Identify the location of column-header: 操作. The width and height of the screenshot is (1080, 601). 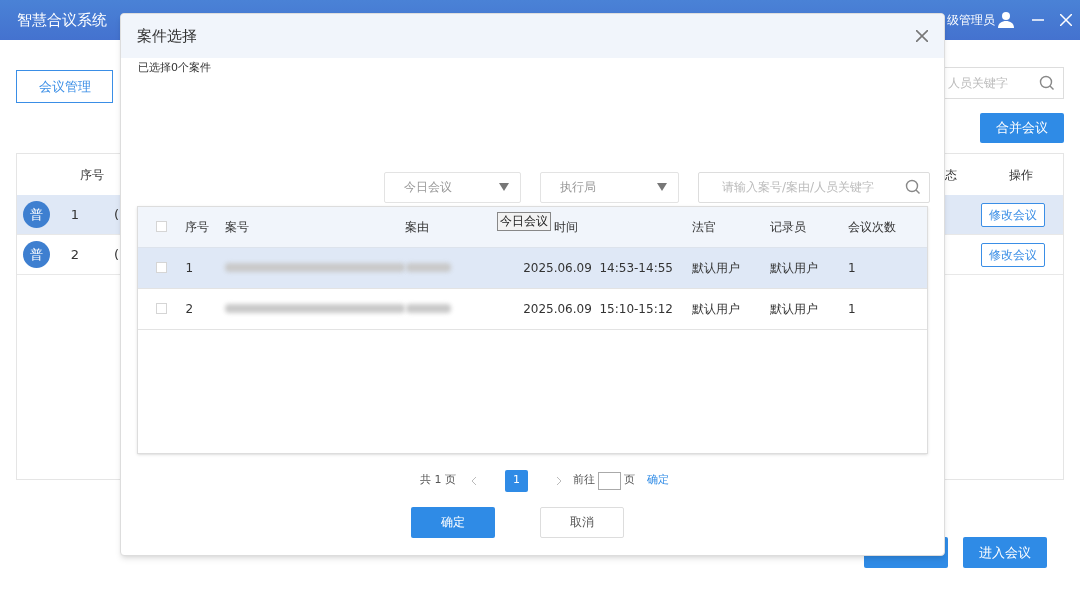
(1021, 175).